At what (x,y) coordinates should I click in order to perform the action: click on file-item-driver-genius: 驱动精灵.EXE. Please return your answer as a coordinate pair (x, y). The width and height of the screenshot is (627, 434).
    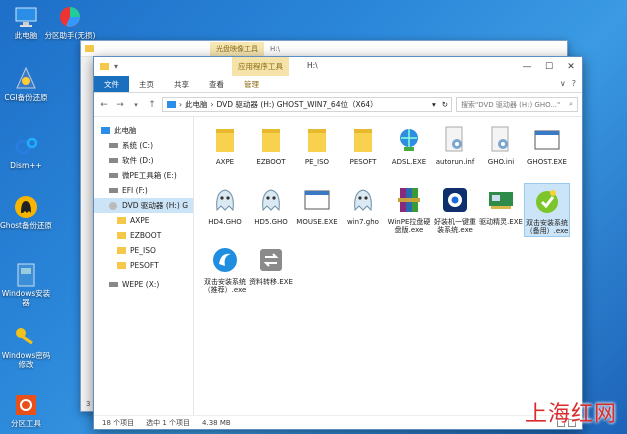
    Looking at the image, I should click on (501, 210).